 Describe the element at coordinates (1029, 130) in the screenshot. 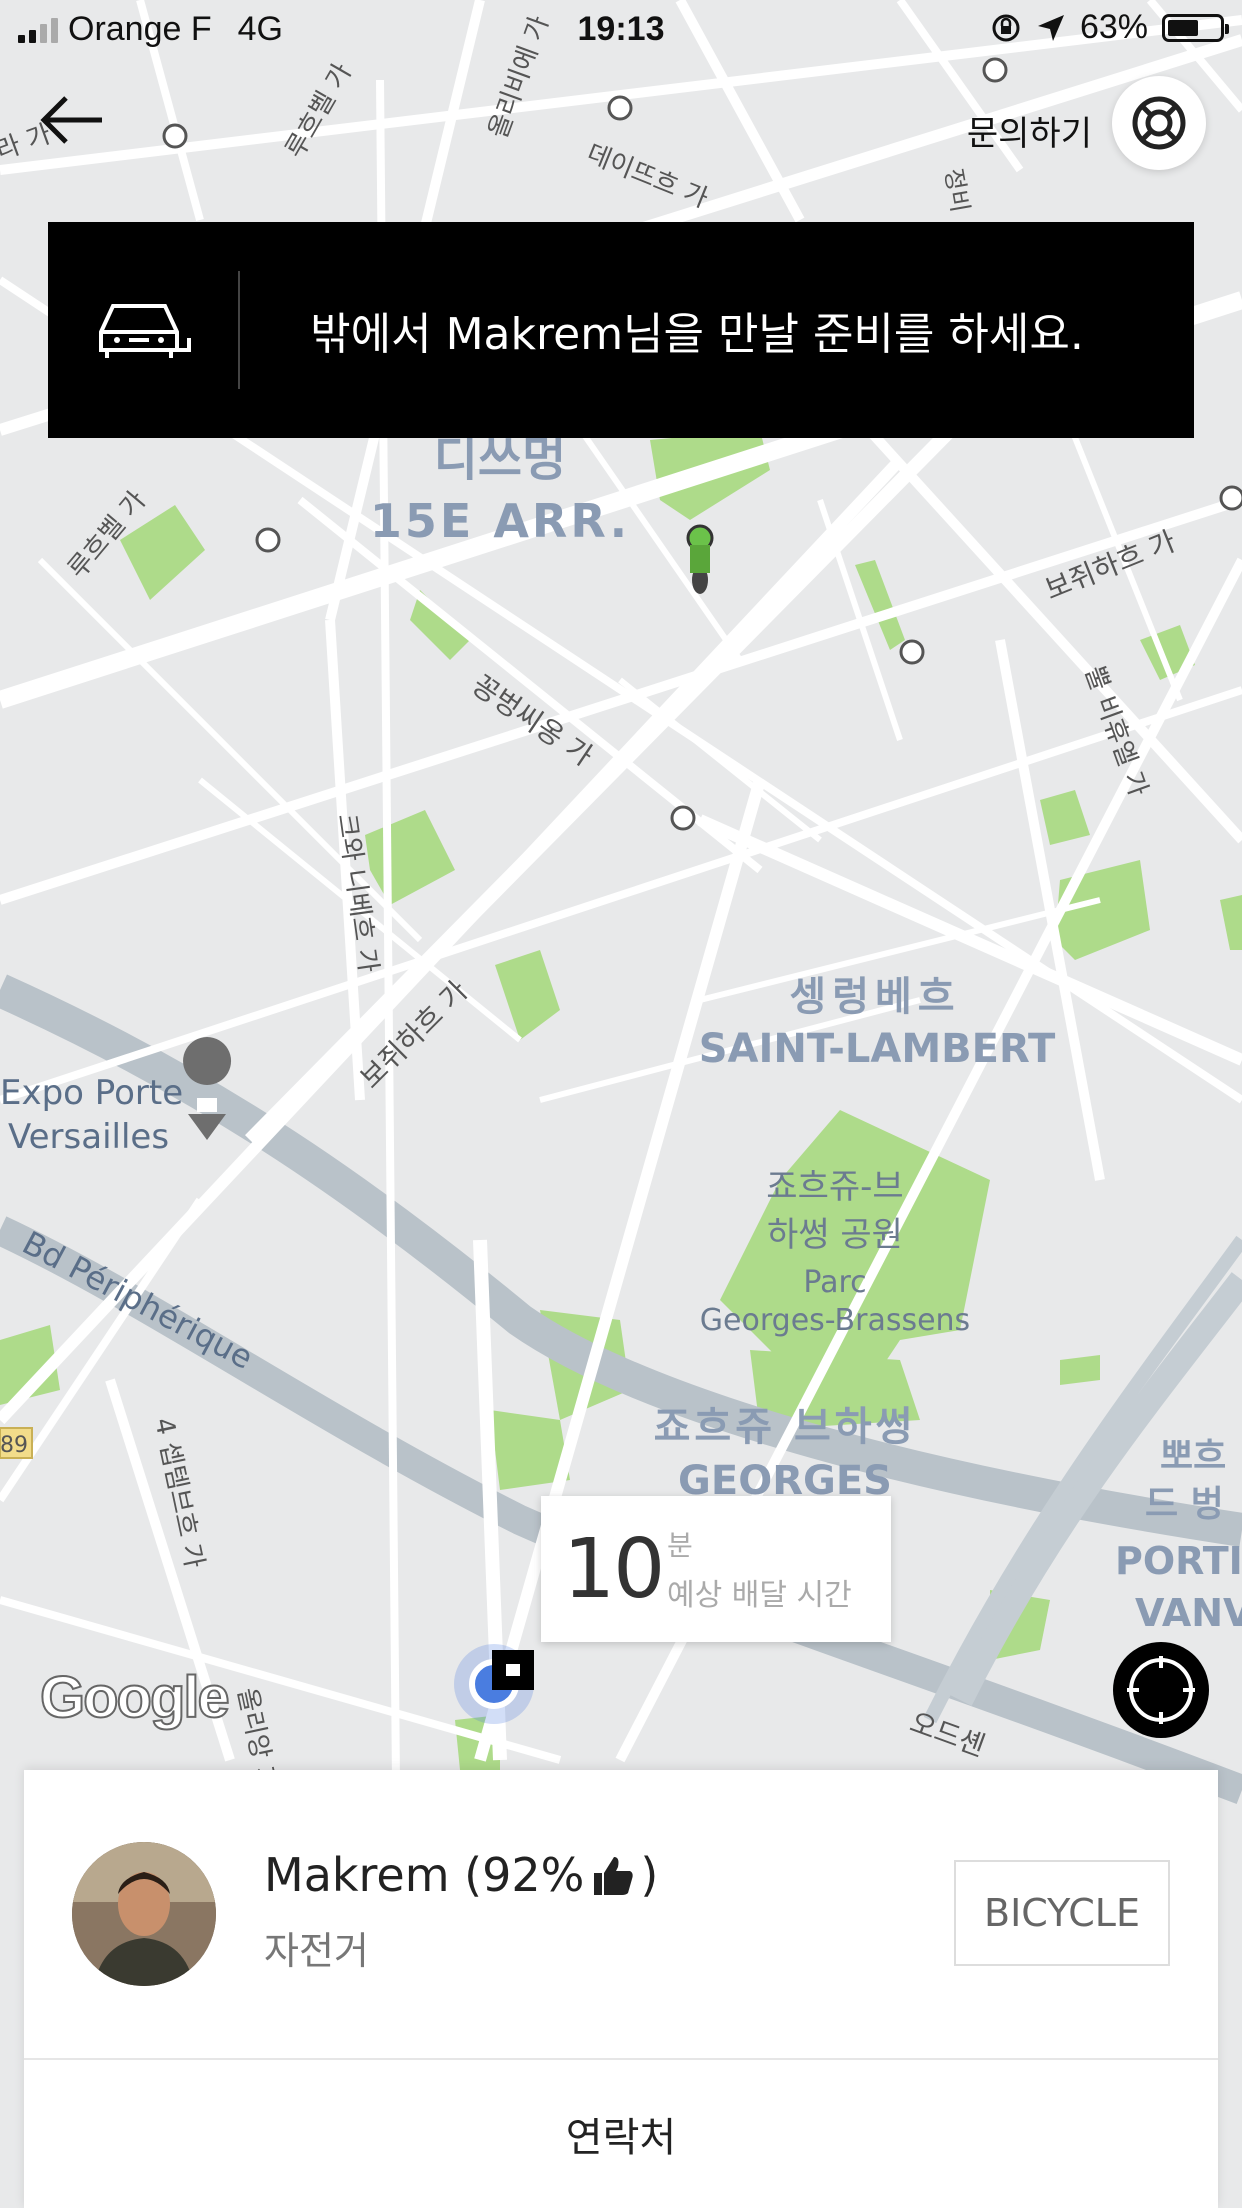

I see `help-label: 문의하기` at that location.